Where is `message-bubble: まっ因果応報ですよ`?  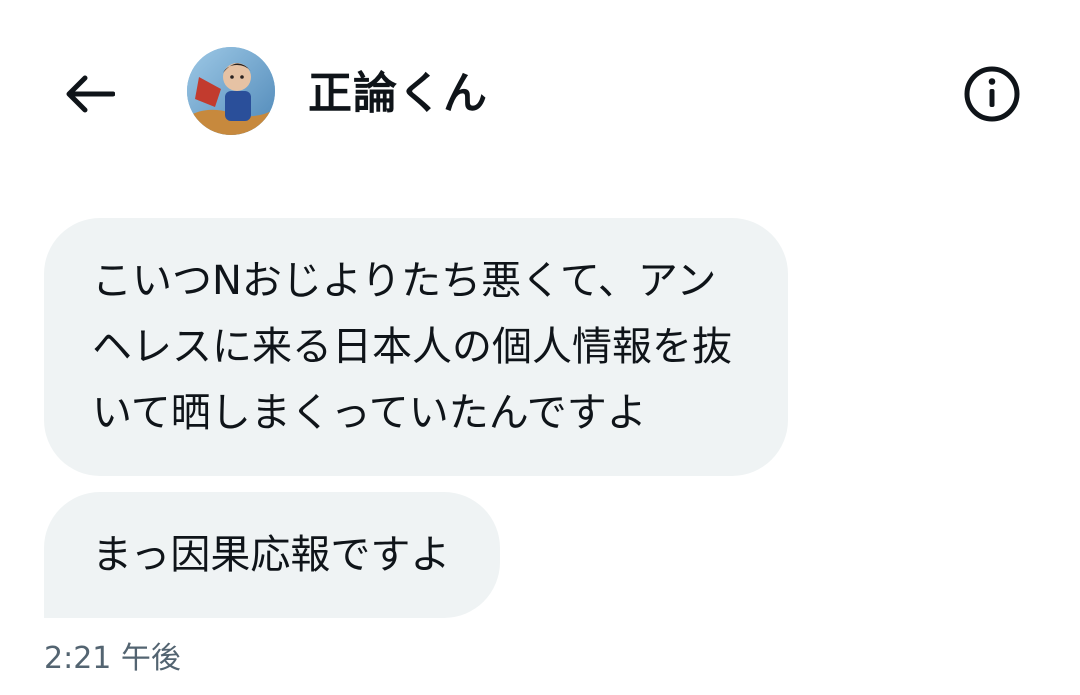
message-bubble: まっ因果応報ですよ is located at coordinates (272, 555).